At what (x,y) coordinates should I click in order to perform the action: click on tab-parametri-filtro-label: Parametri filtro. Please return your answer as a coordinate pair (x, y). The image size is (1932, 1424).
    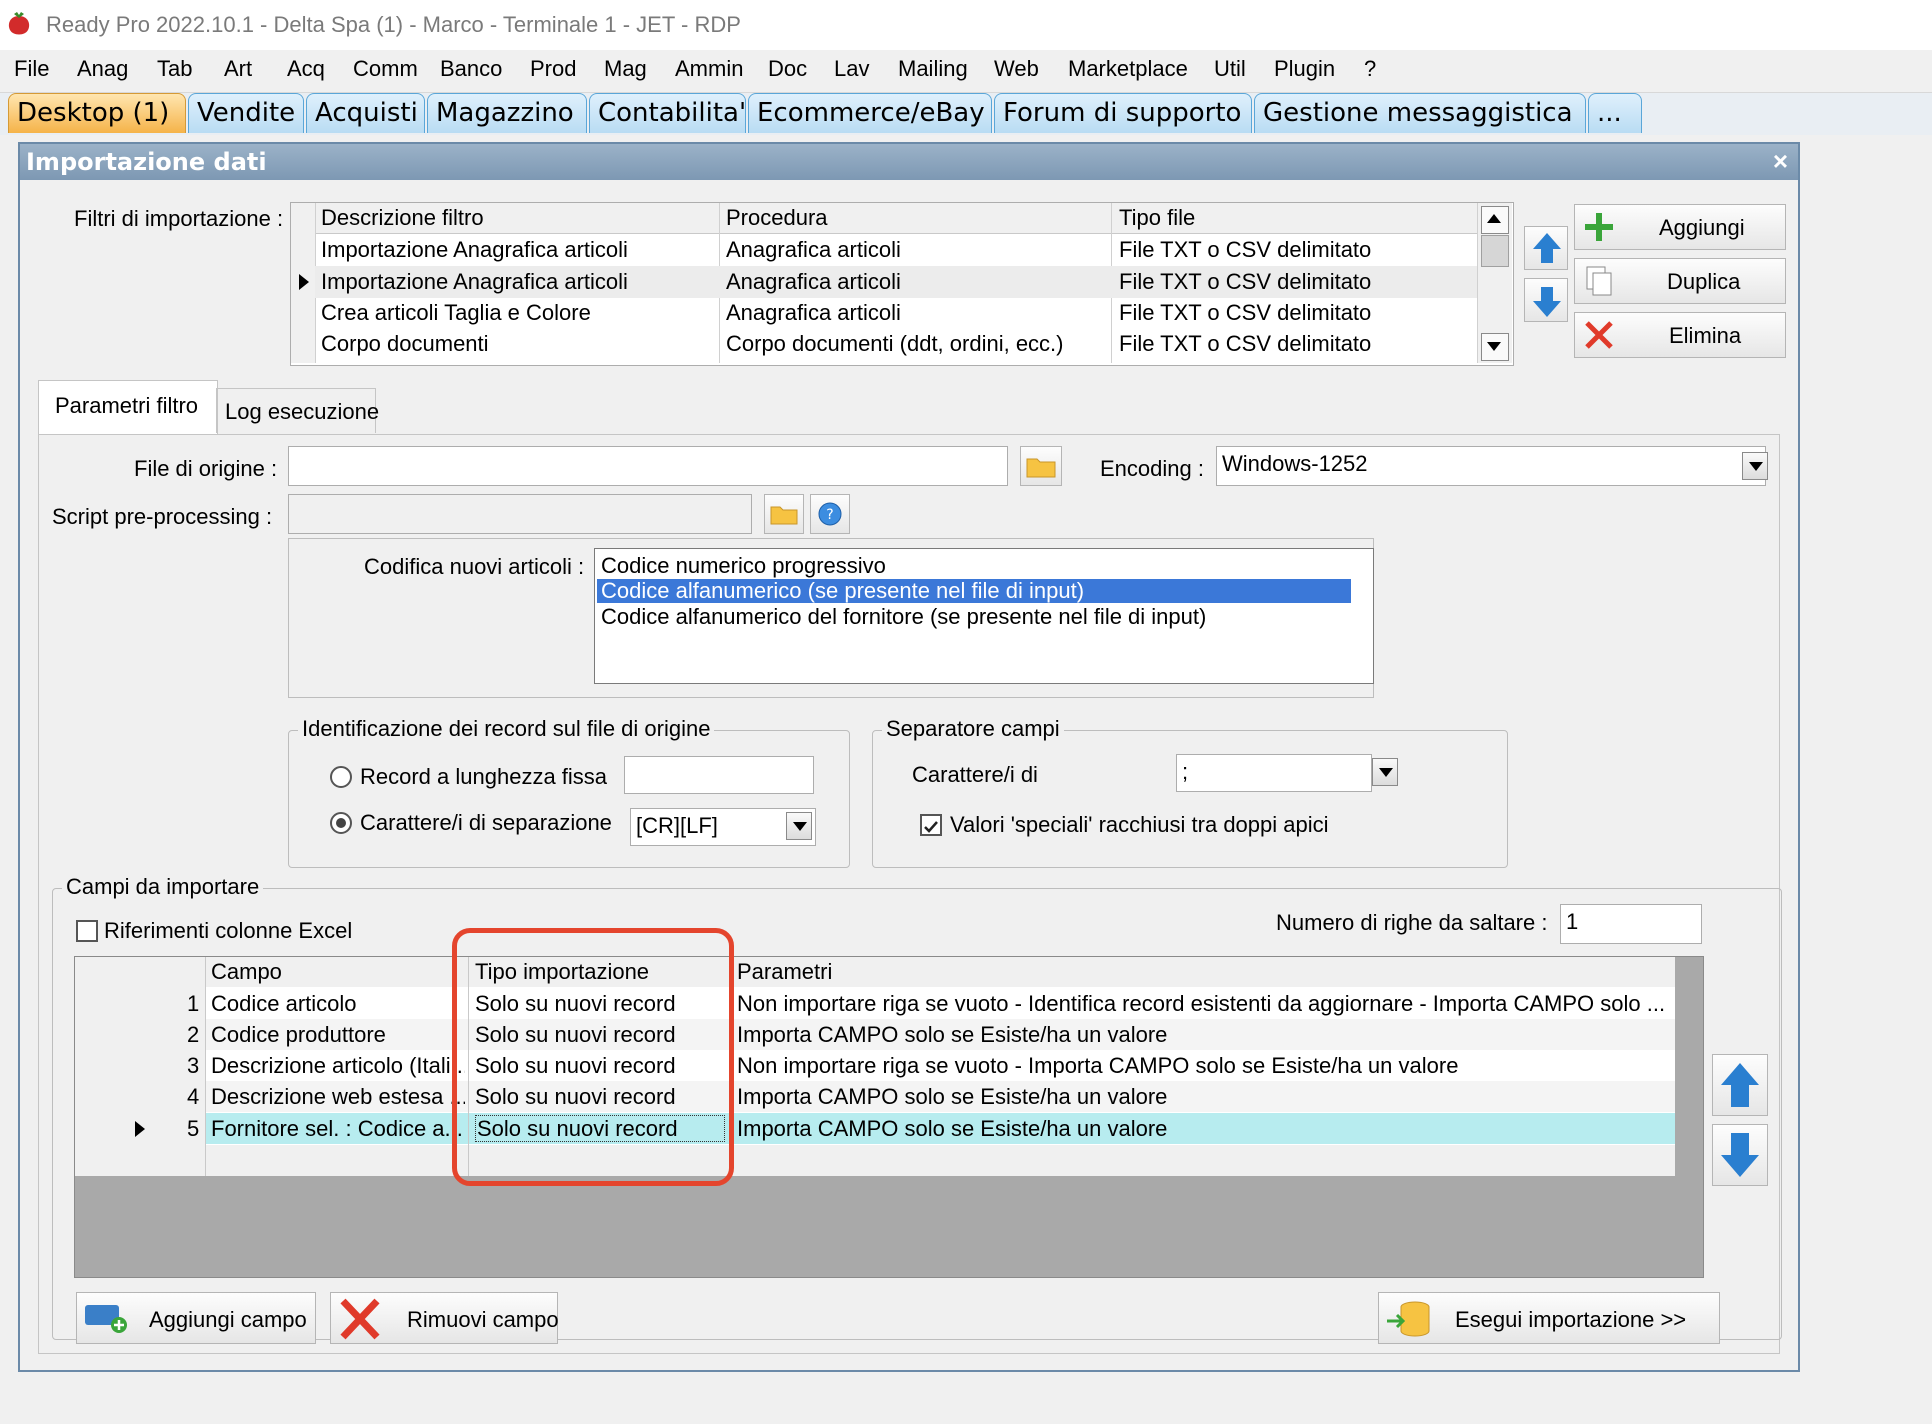
    Looking at the image, I should click on (127, 405).